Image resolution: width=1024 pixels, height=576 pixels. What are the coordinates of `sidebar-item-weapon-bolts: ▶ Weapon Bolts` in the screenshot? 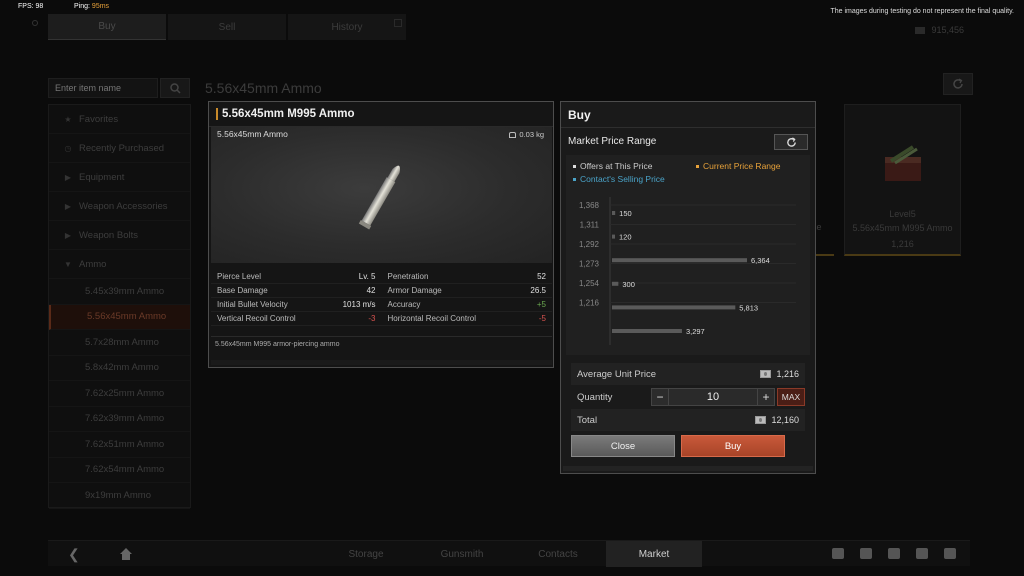 It's located at (119, 235).